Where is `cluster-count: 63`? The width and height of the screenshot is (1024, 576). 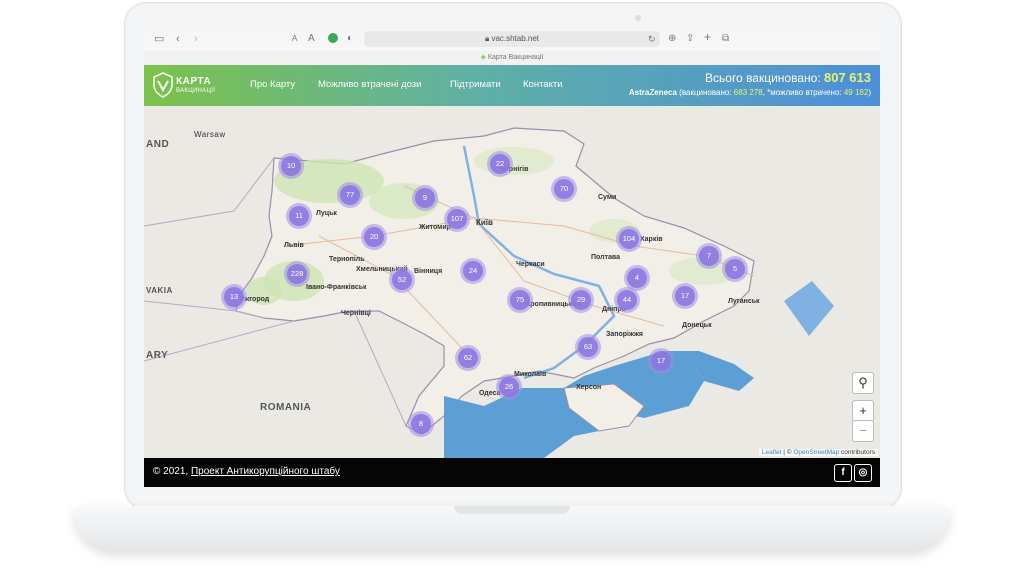 cluster-count: 63 is located at coordinates (588, 347).